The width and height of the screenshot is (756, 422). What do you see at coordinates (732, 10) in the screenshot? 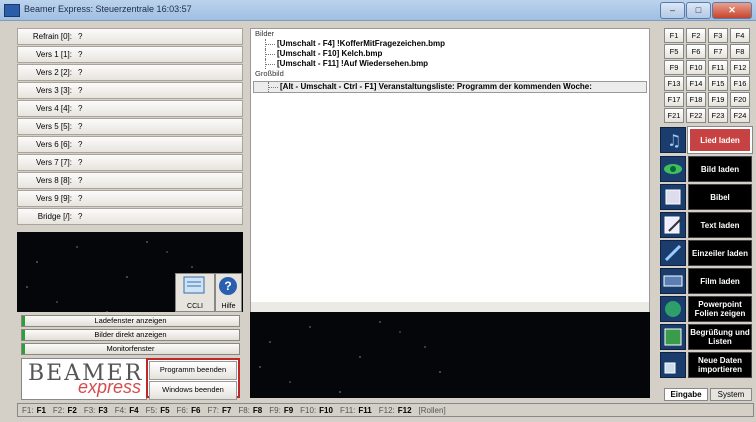
I see `close-button: ✕` at bounding box center [732, 10].